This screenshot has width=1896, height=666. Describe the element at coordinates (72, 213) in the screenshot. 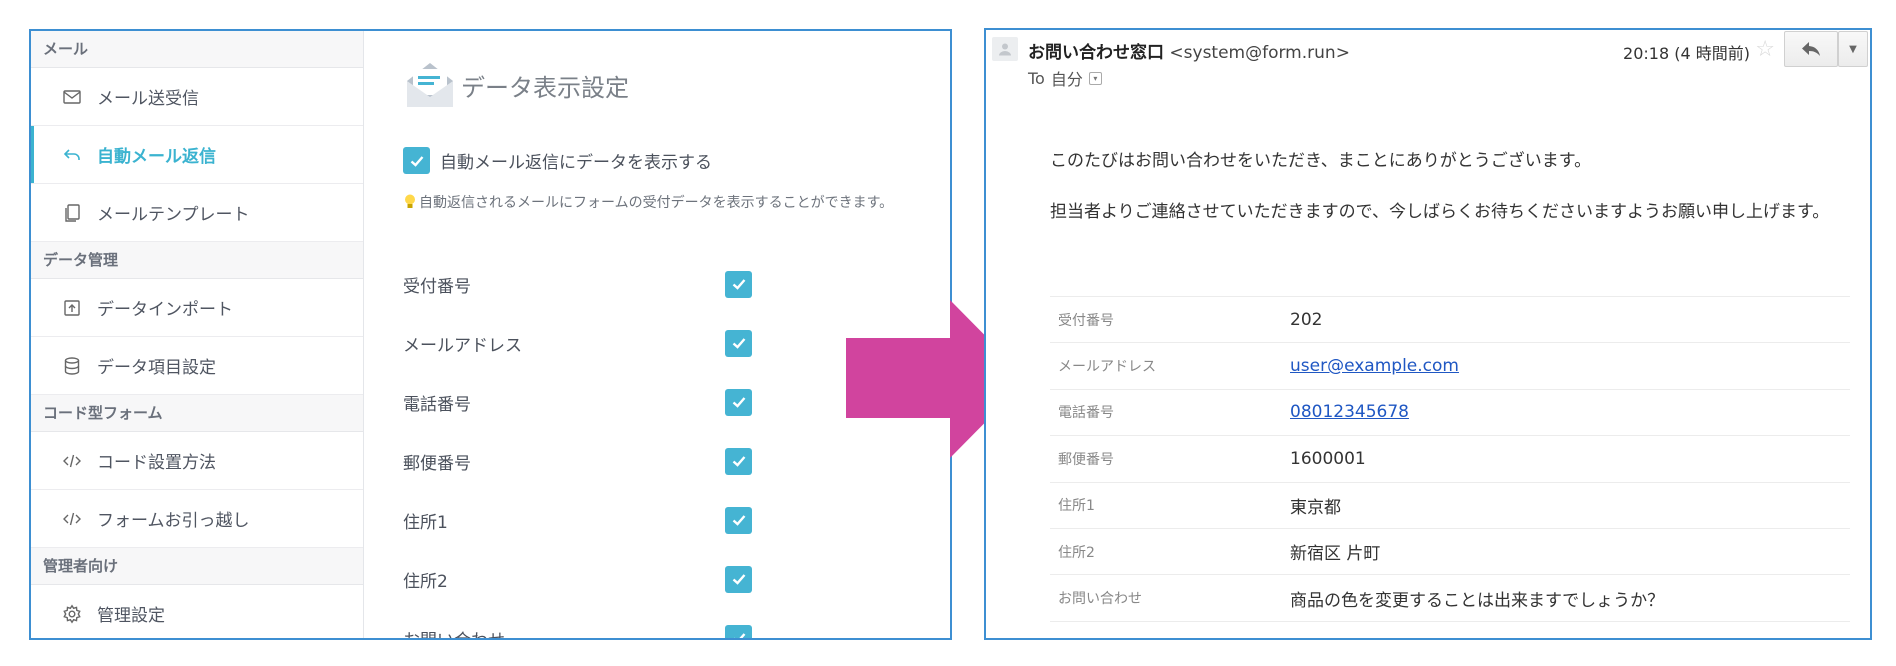

I see `copy-icon` at that location.